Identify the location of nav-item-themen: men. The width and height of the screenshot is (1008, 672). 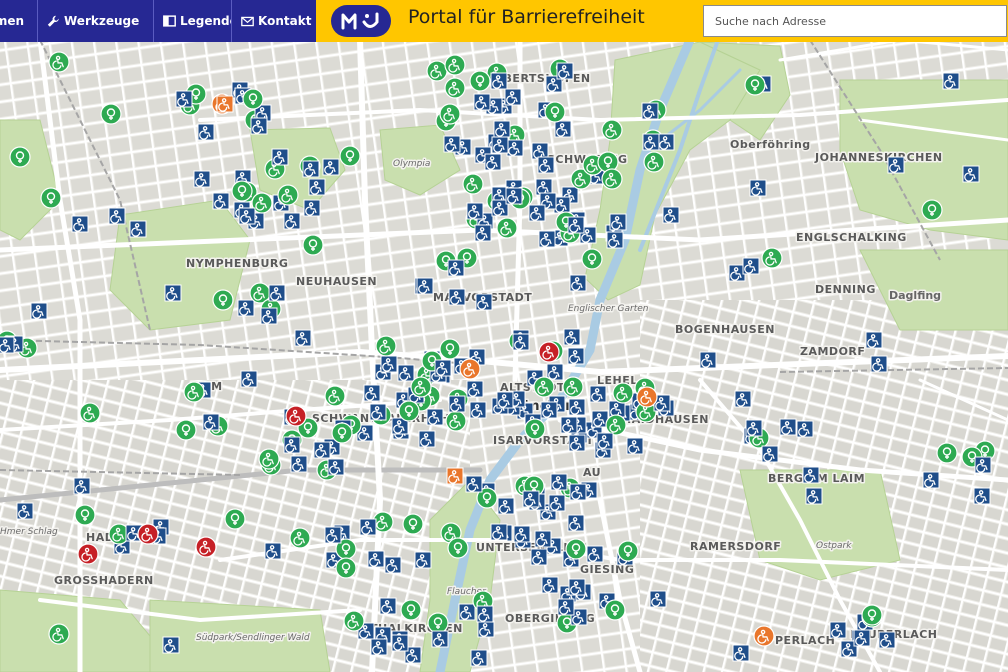
(19, 21).